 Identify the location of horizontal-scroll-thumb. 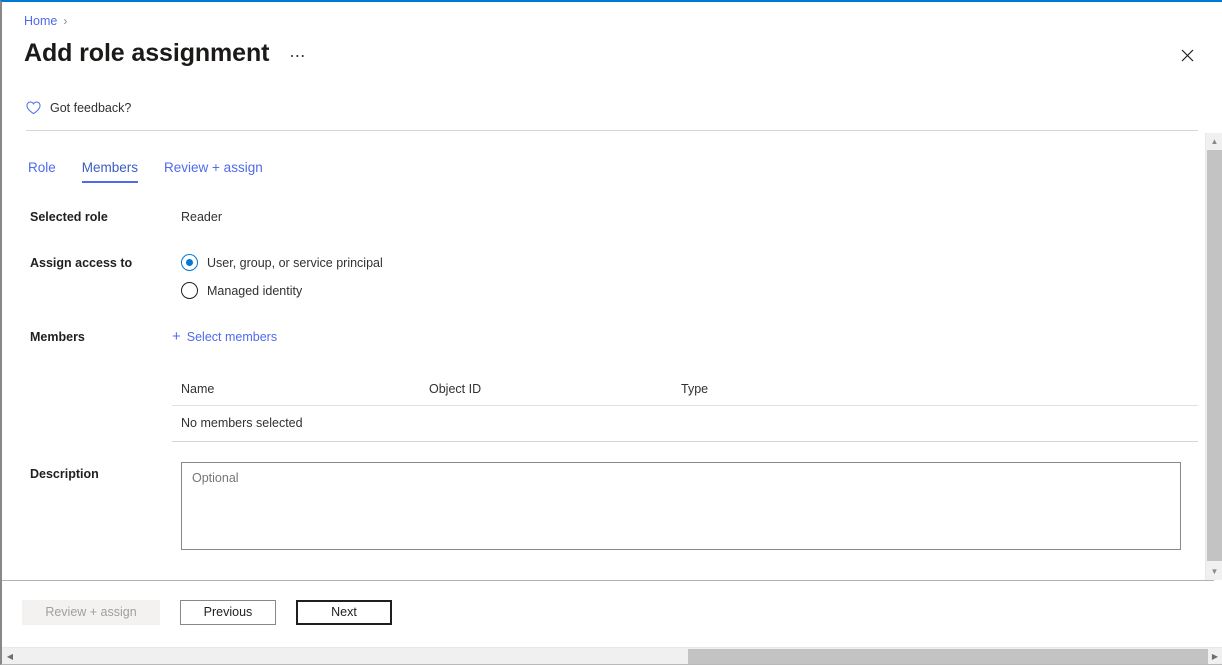
(948, 656).